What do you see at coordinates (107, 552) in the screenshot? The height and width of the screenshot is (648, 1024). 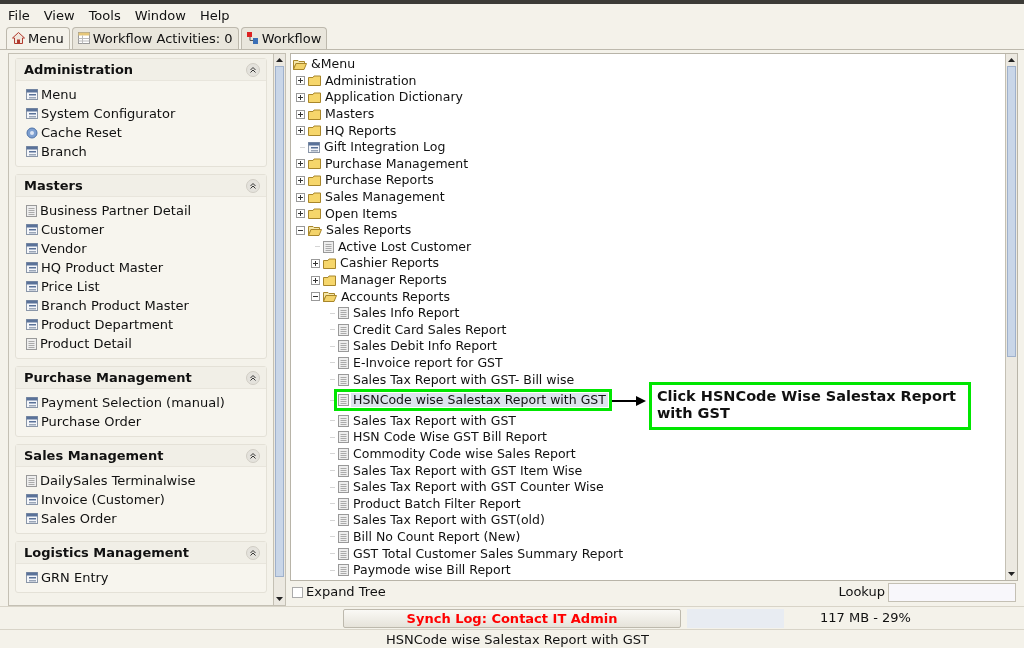 I see `section-title: Logistics Management` at bounding box center [107, 552].